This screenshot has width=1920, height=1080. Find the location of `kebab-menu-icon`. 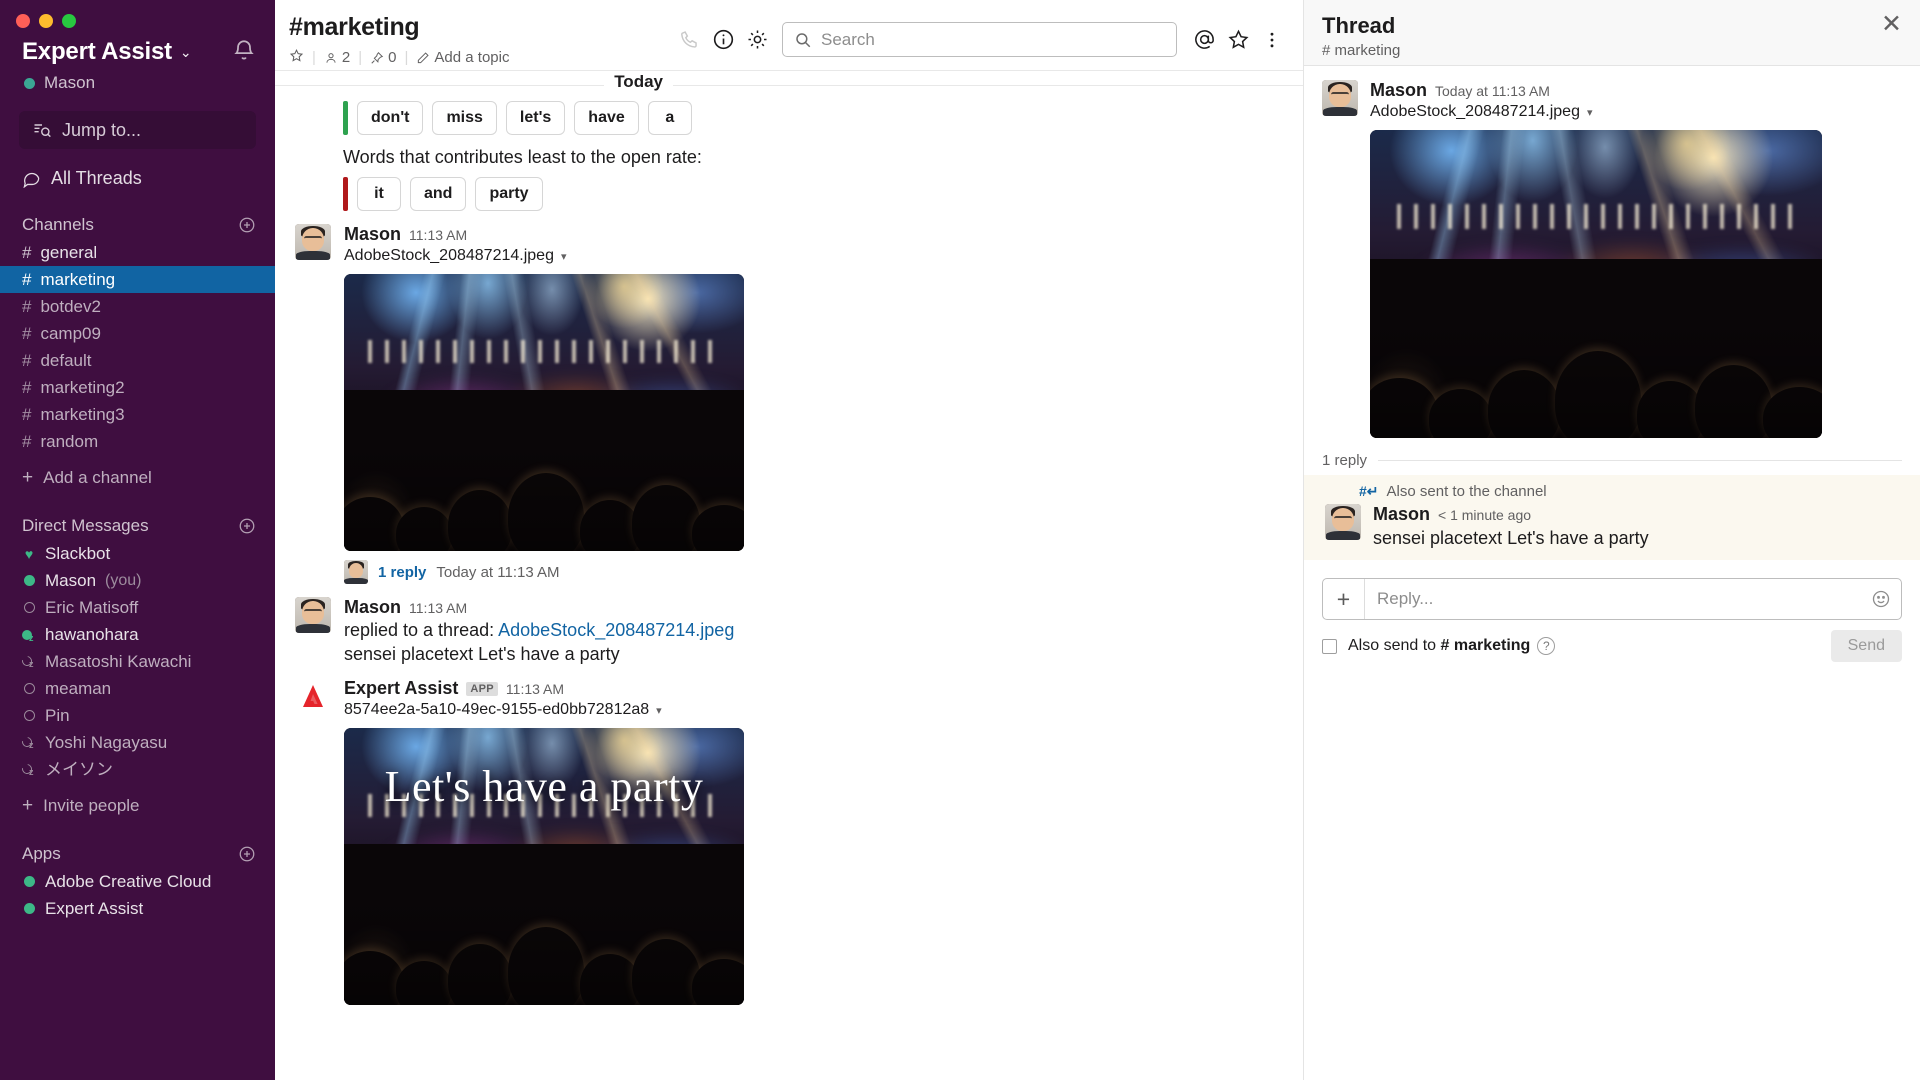

kebab-menu-icon is located at coordinates (1272, 40).